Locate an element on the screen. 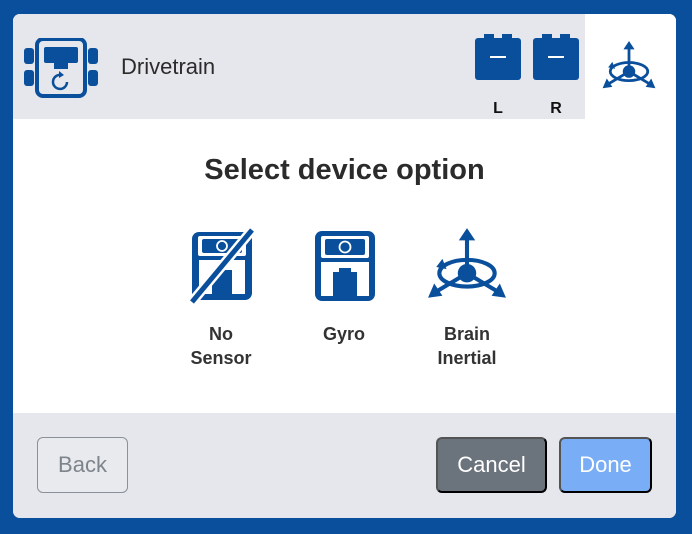 This screenshot has height=534, width=692. cancel-button: Cancel is located at coordinates (491, 465).